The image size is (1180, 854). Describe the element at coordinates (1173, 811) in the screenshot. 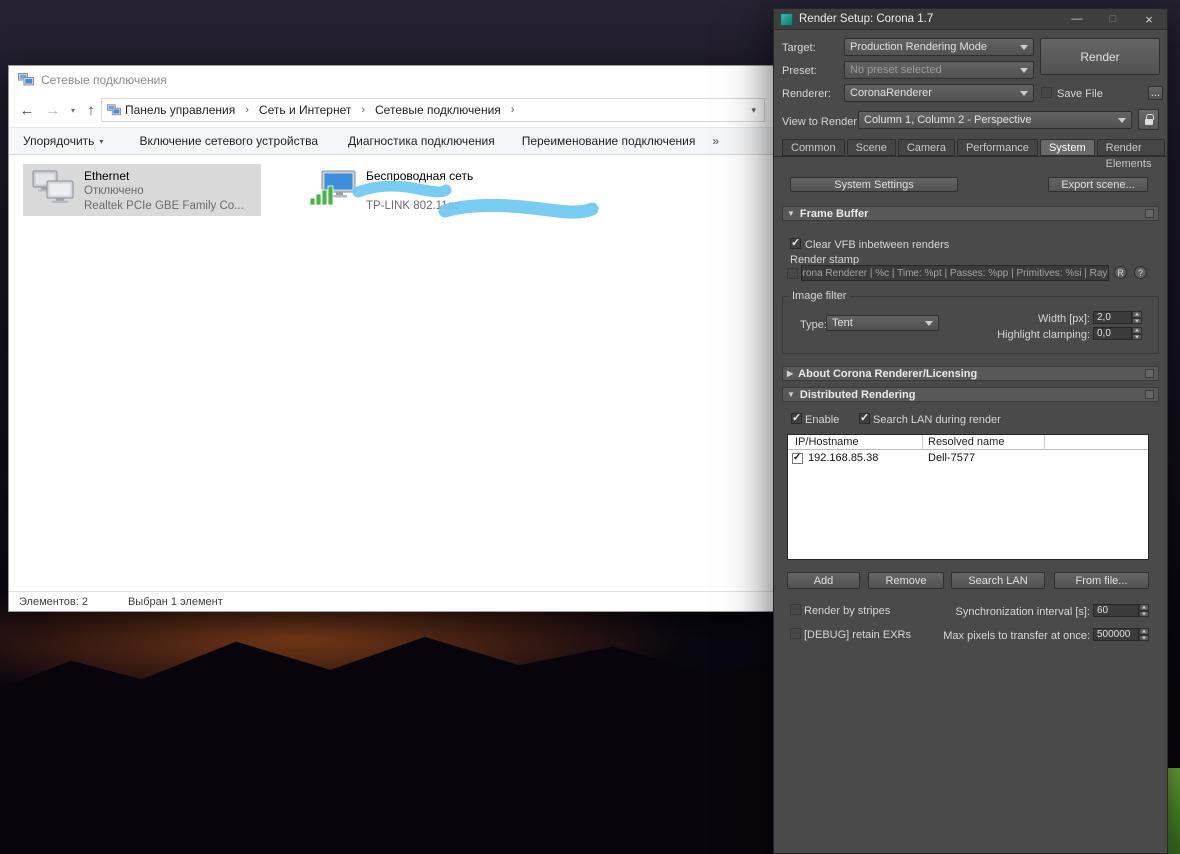

I see `wallpaper-grass-edge` at that location.